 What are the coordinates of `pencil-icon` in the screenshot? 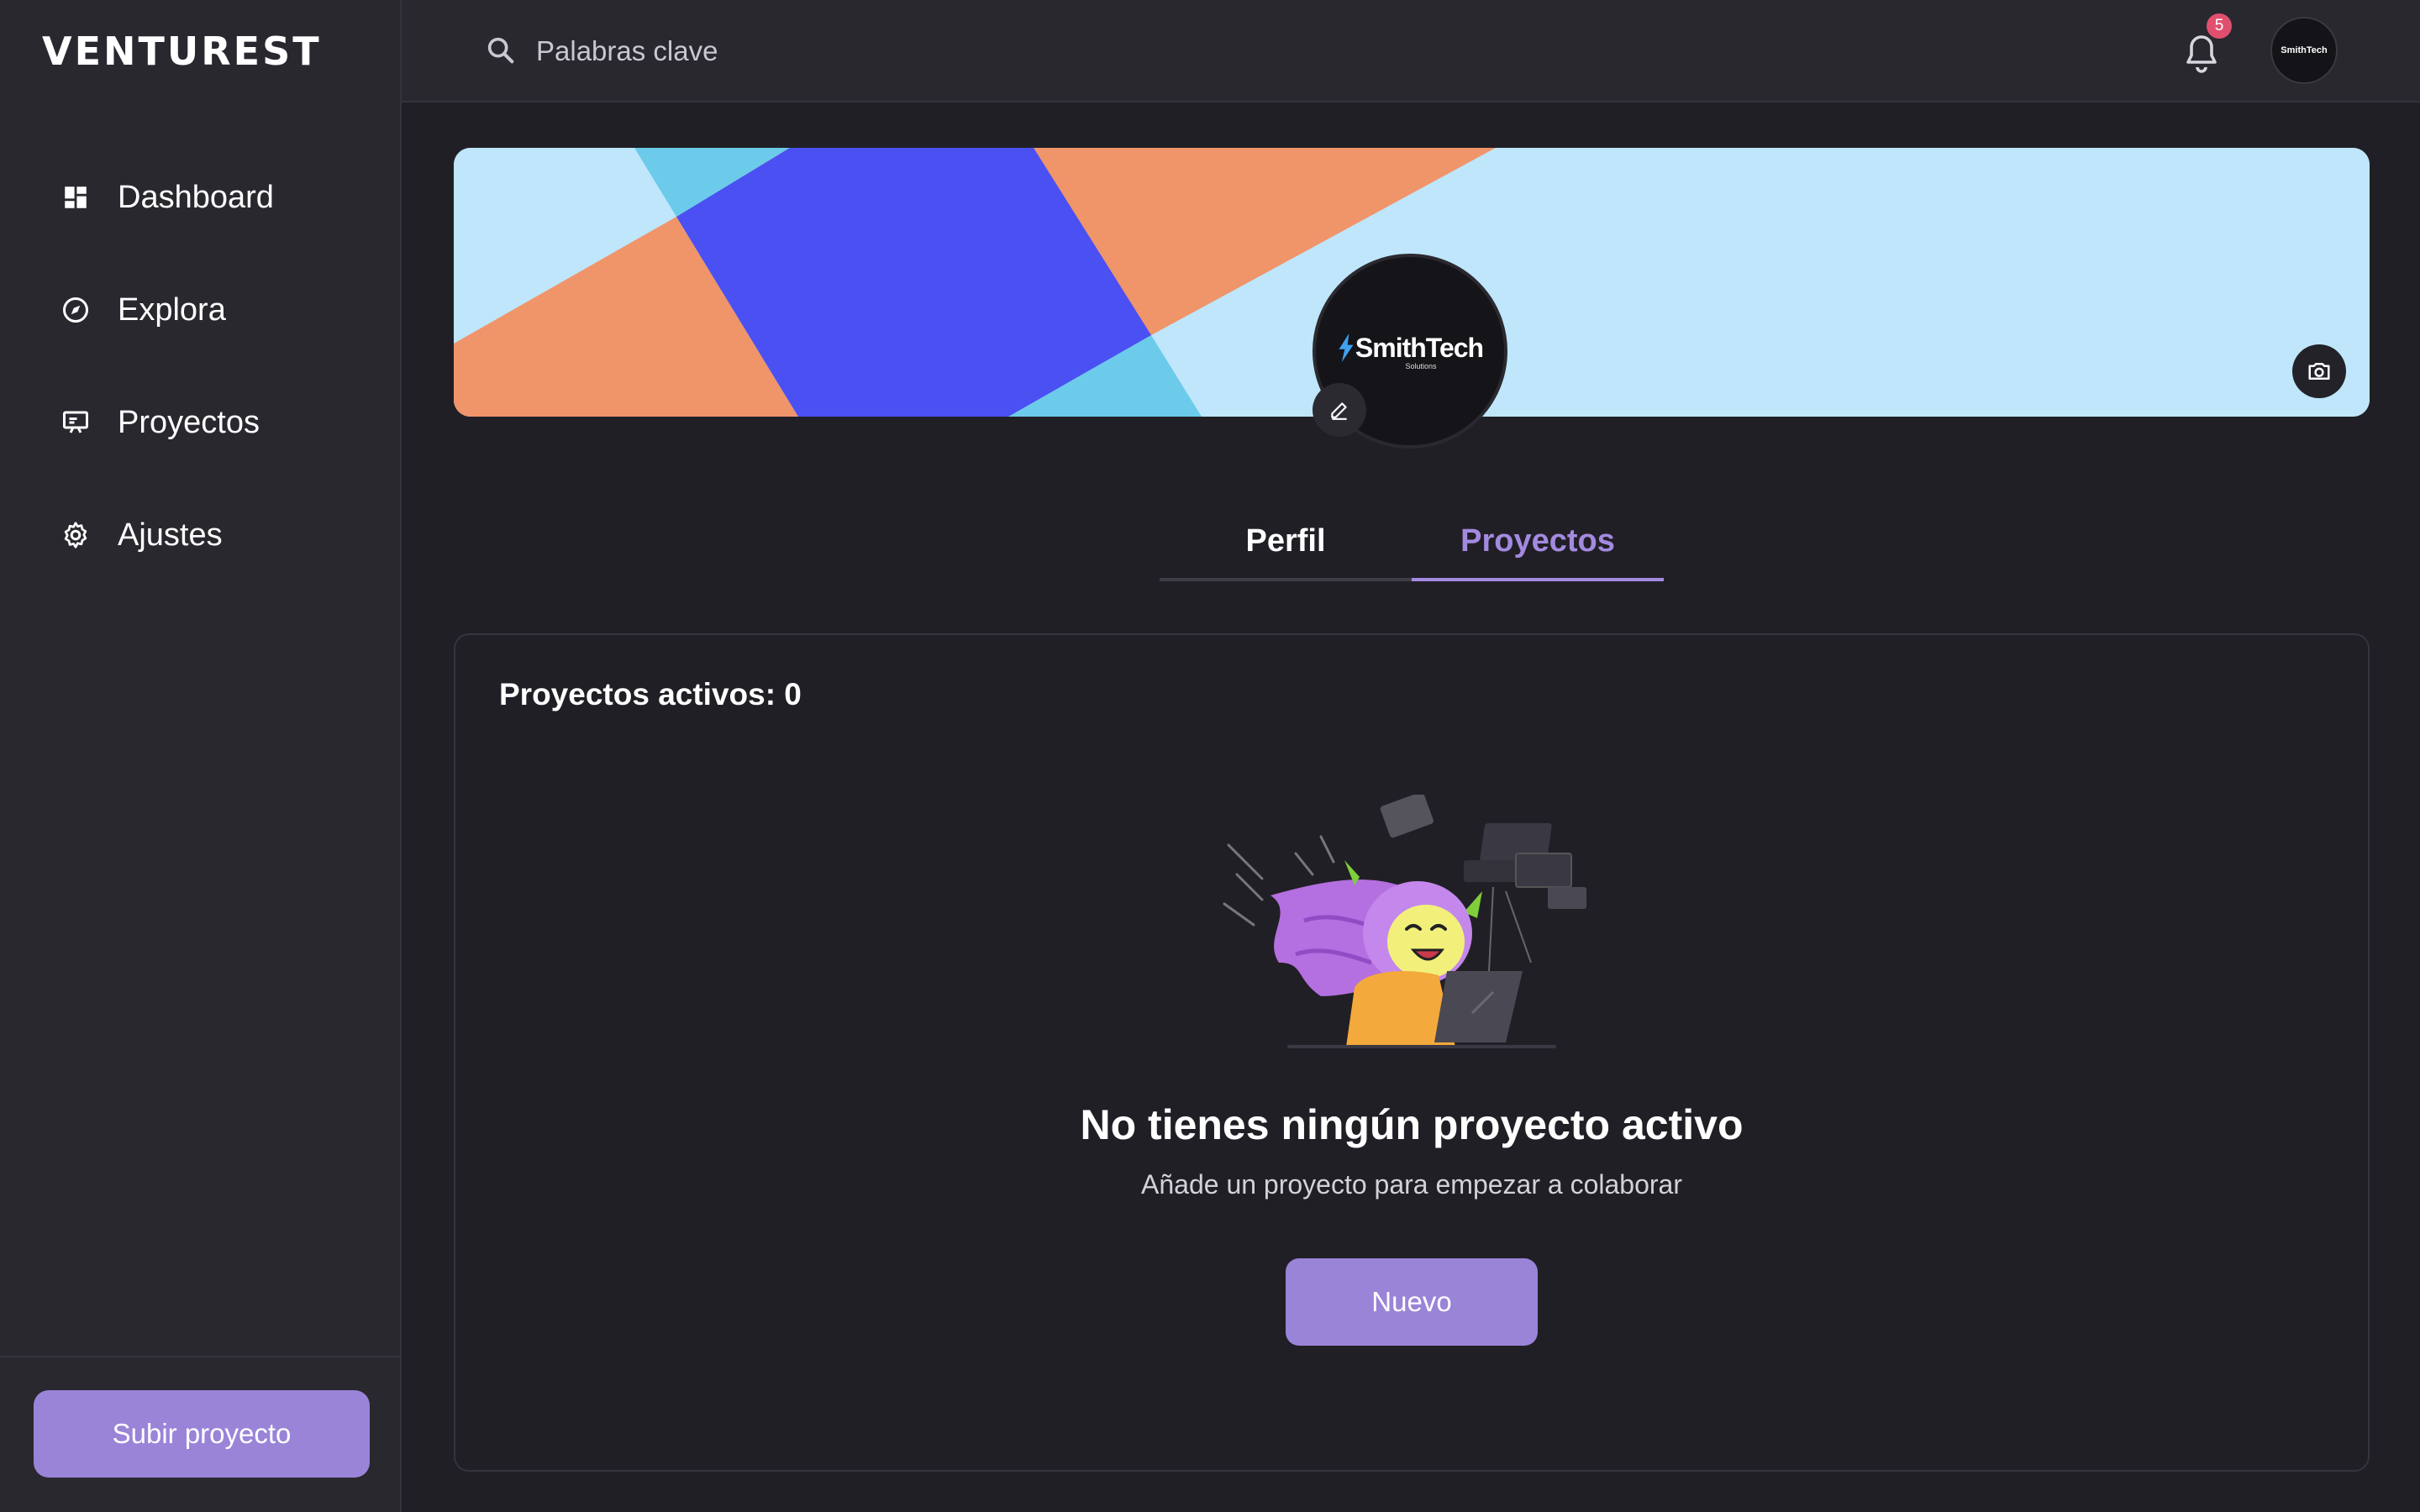 It's located at (1339, 411).